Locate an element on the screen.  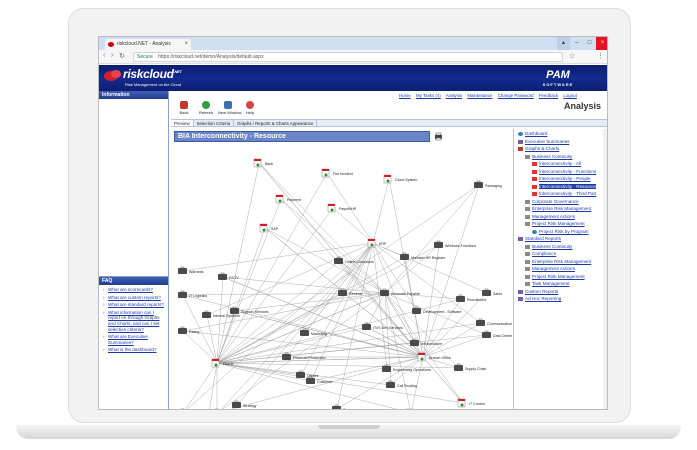
tab-appearance: Graphs / Reports & Charts Appearance is located at coordinates (276, 123).